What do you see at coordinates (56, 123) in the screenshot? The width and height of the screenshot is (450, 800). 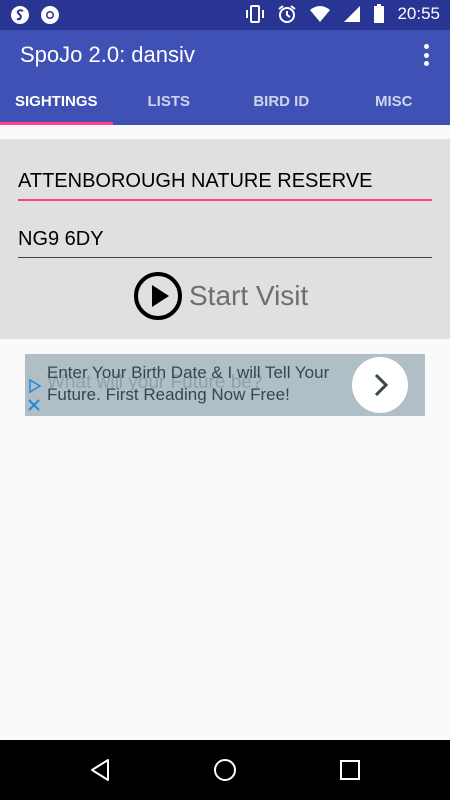 I see `active-tab-indicator` at bounding box center [56, 123].